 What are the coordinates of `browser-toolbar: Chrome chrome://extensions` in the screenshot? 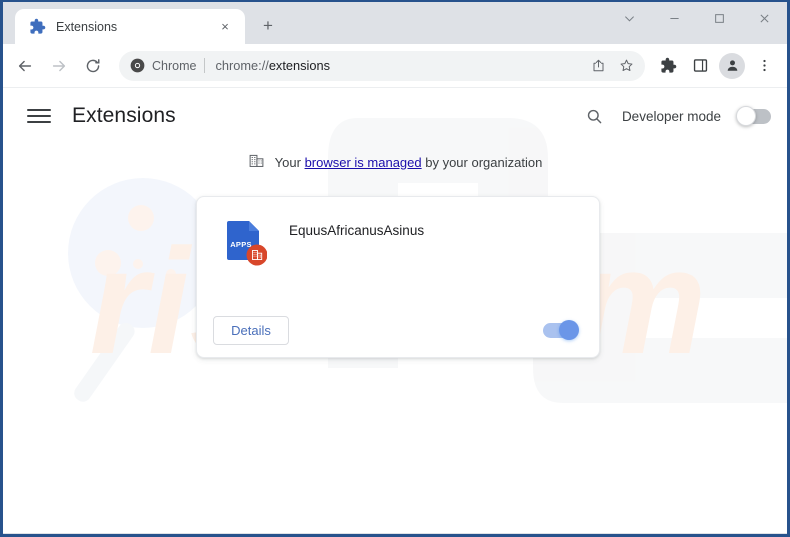 It's located at (395, 66).